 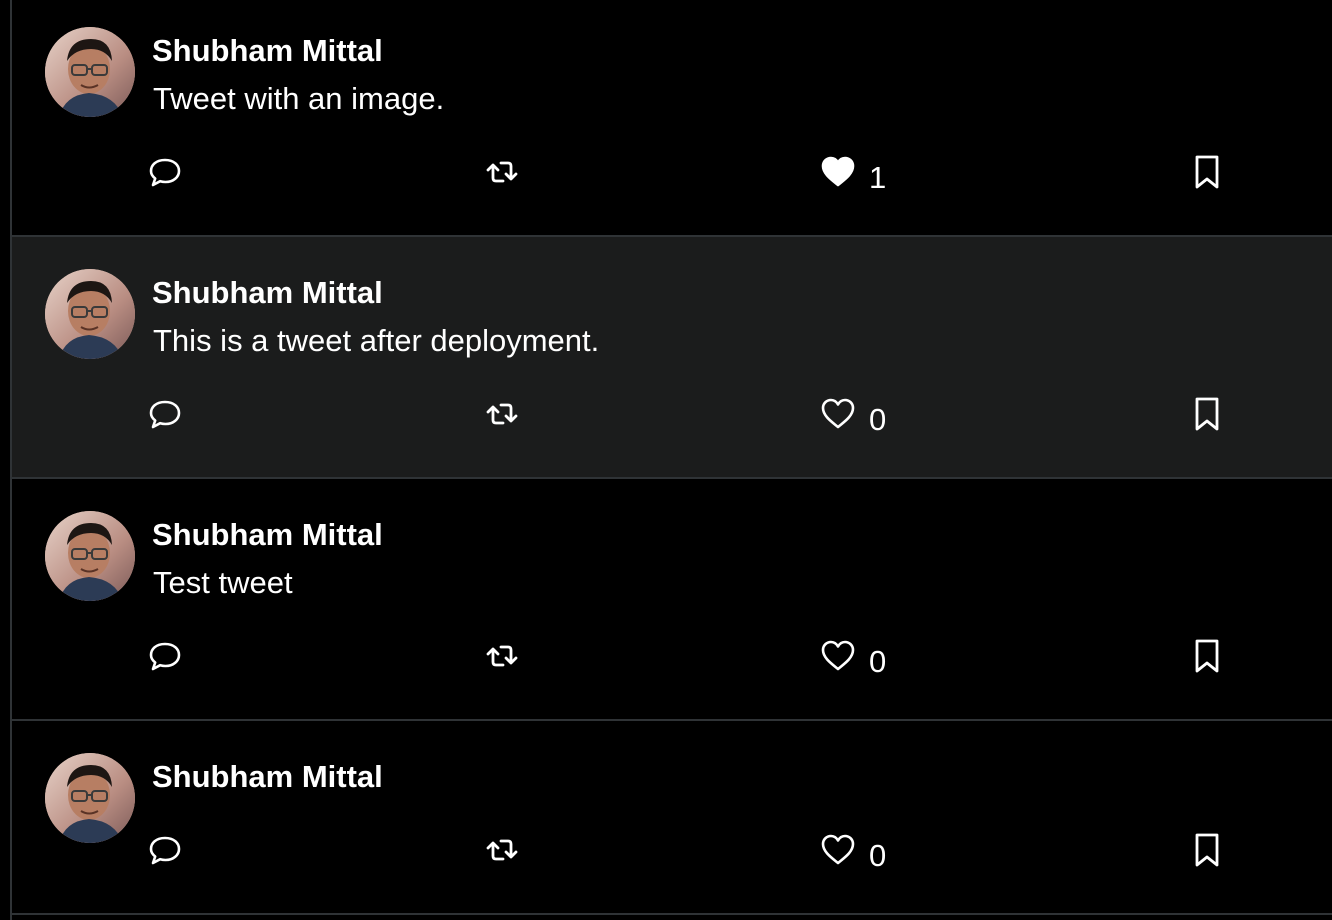 What do you see at coordinates (838, 172) in the screenshot?
I see `heart-filled-icon` at bounding box center [838, 172].